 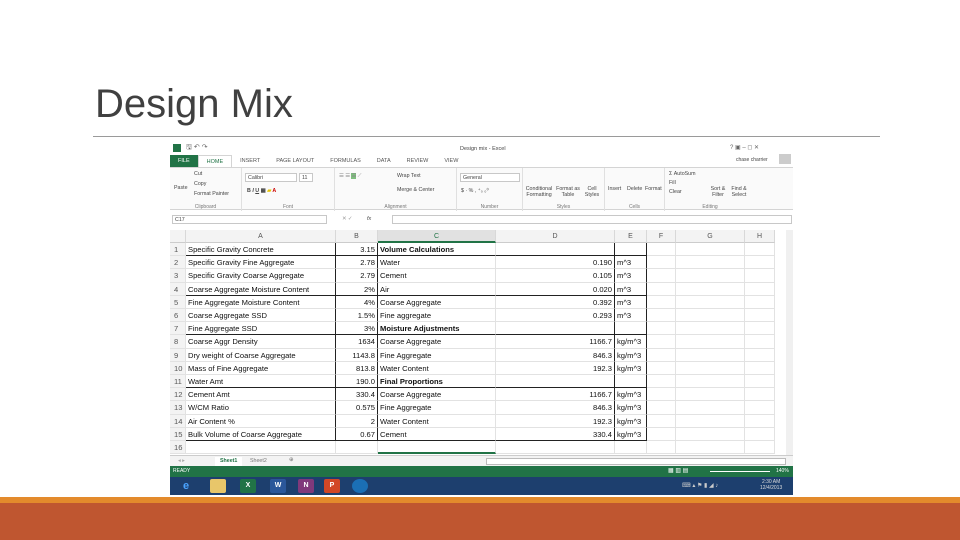 I want to click on cell: Fine Aggregate, so click(x=437, y=355).